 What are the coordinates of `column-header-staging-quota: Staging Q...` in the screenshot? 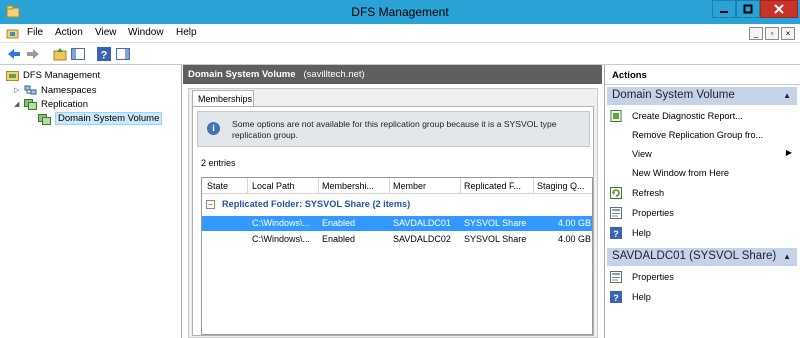 It's located at (564, 186).